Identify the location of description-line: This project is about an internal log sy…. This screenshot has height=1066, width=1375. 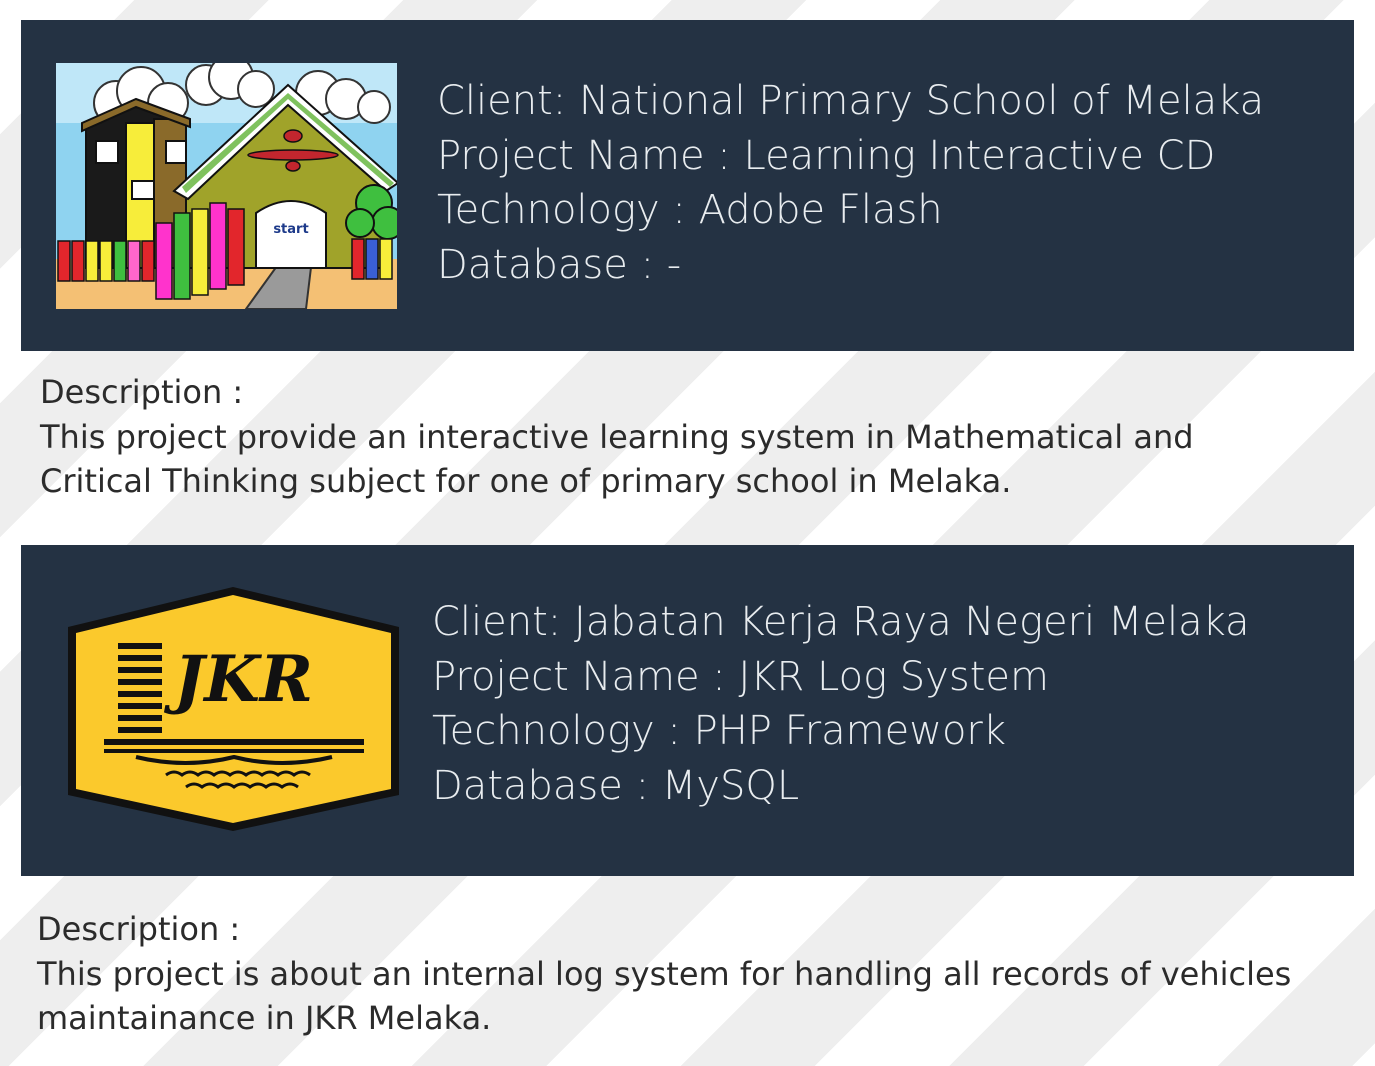
(664, 973).